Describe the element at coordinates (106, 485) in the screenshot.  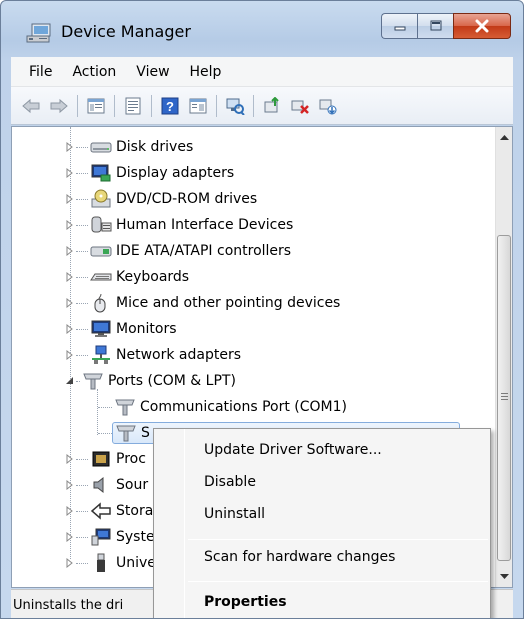
I see `tree-item-sound: Sour` at that location.